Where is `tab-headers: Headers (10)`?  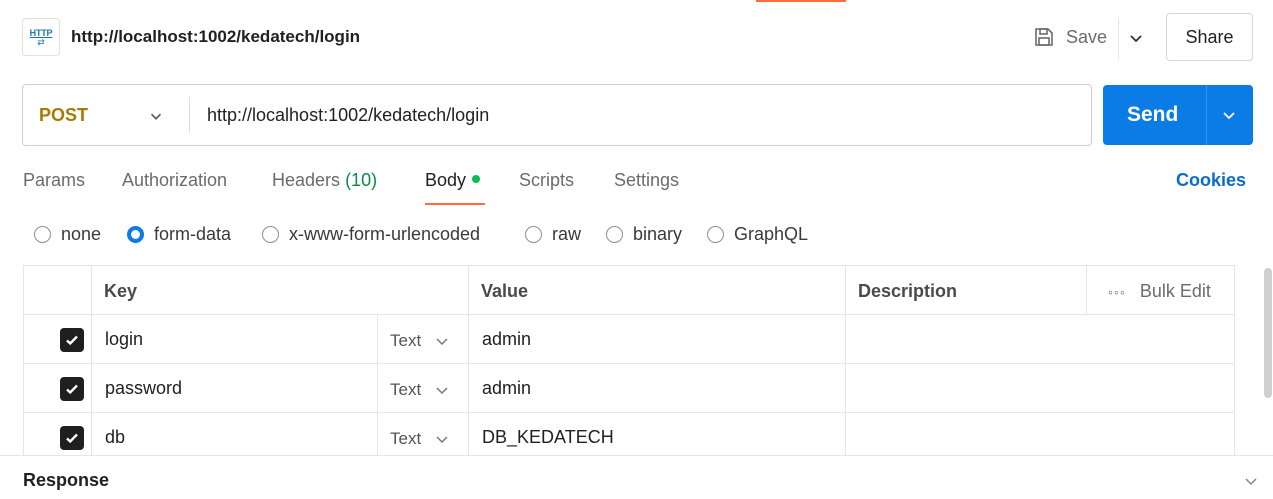
tab-headers: Headers (10) is located at coordinates (324, 180).